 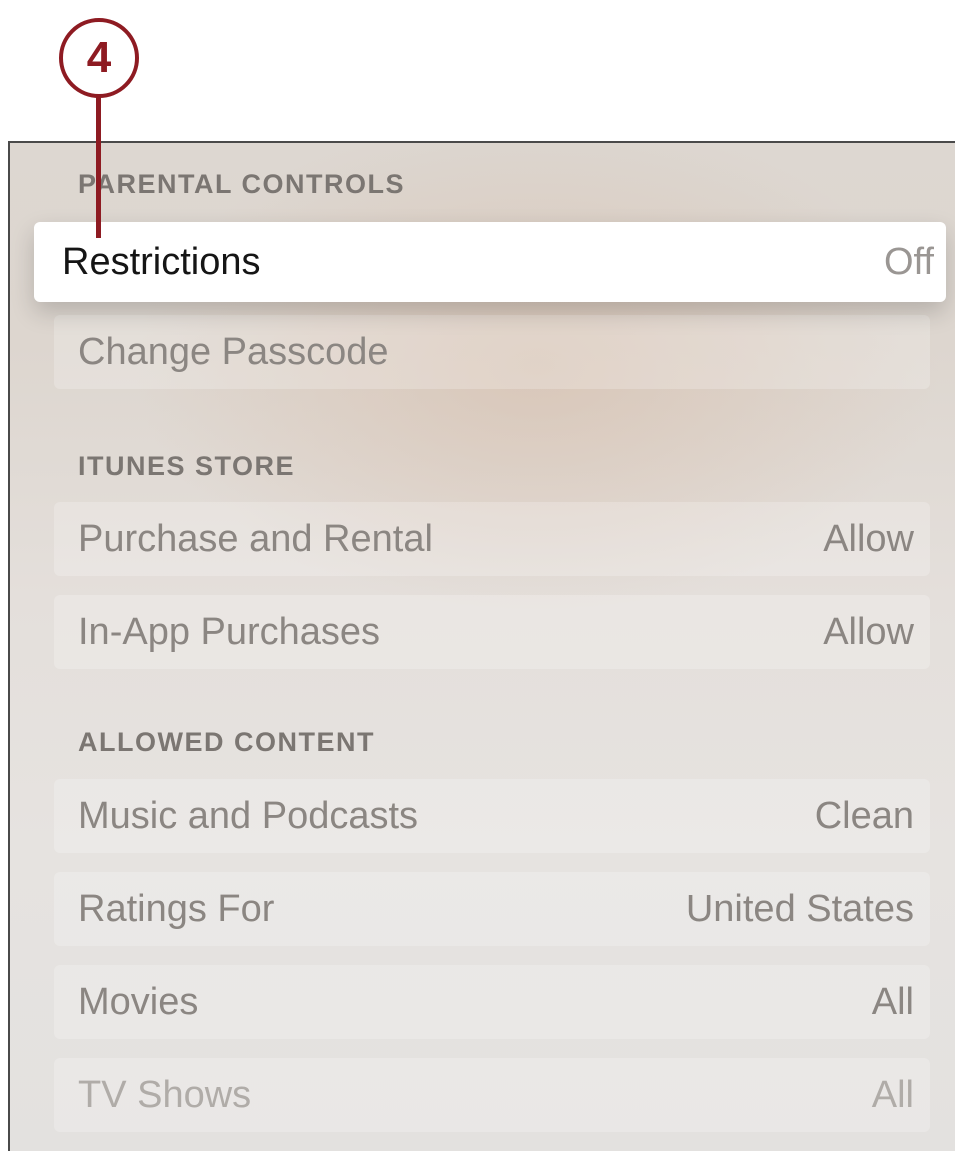 What do you see at coordinates (248, 815) in the screenshot?
I see `music-and-podcasts-label: Music and Podcasts` at bounding box center [248, 815].